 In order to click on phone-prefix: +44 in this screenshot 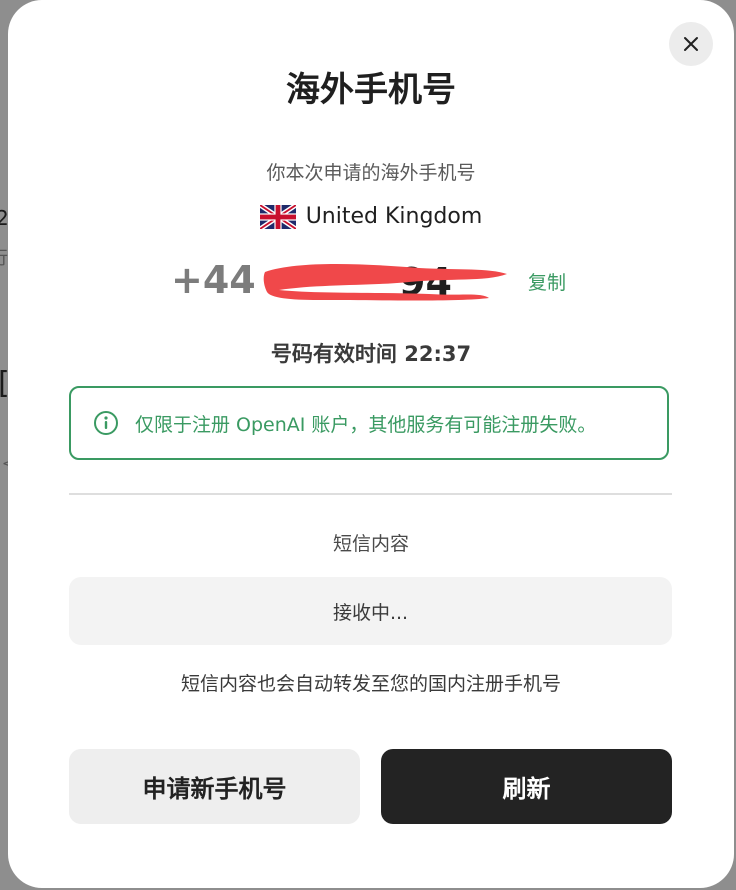, I will do `click(213, 280)`.